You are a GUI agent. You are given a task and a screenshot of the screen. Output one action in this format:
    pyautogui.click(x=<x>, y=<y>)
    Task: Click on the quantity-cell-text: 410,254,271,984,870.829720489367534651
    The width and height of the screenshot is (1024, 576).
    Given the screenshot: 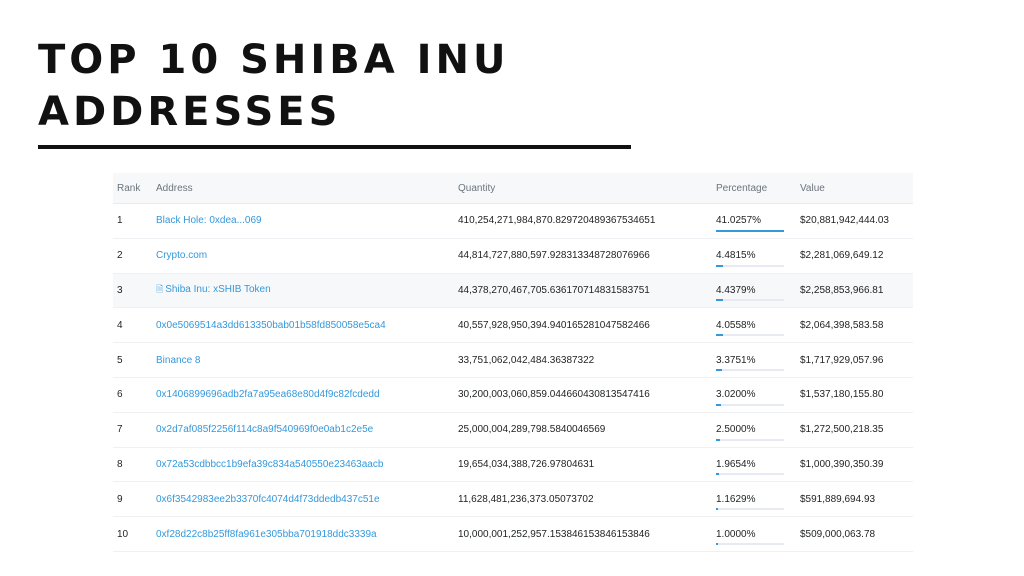 What is the action you would take?
    pyautogui.click(x=557, y=221)
    